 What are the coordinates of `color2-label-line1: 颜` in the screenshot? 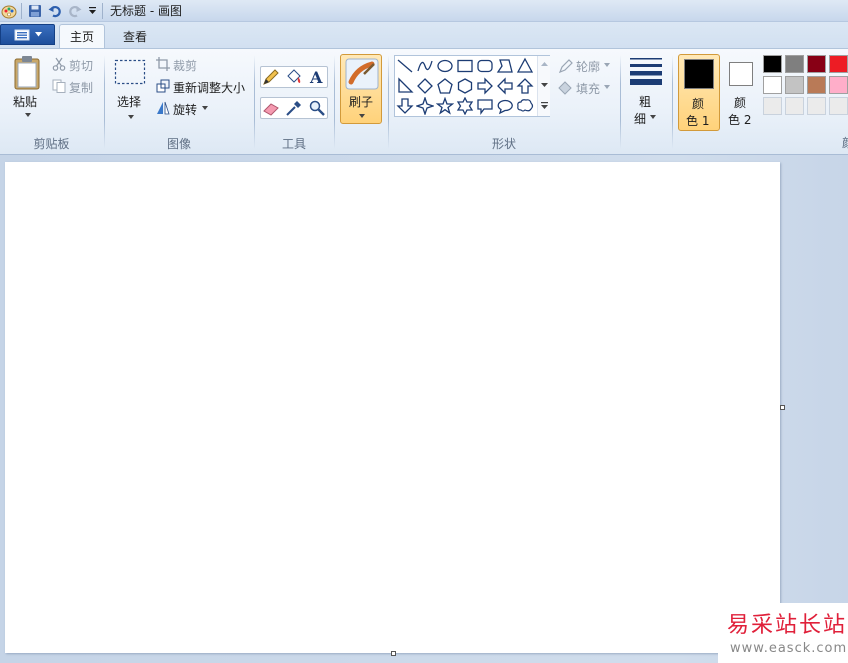 It's located at (740, 103).